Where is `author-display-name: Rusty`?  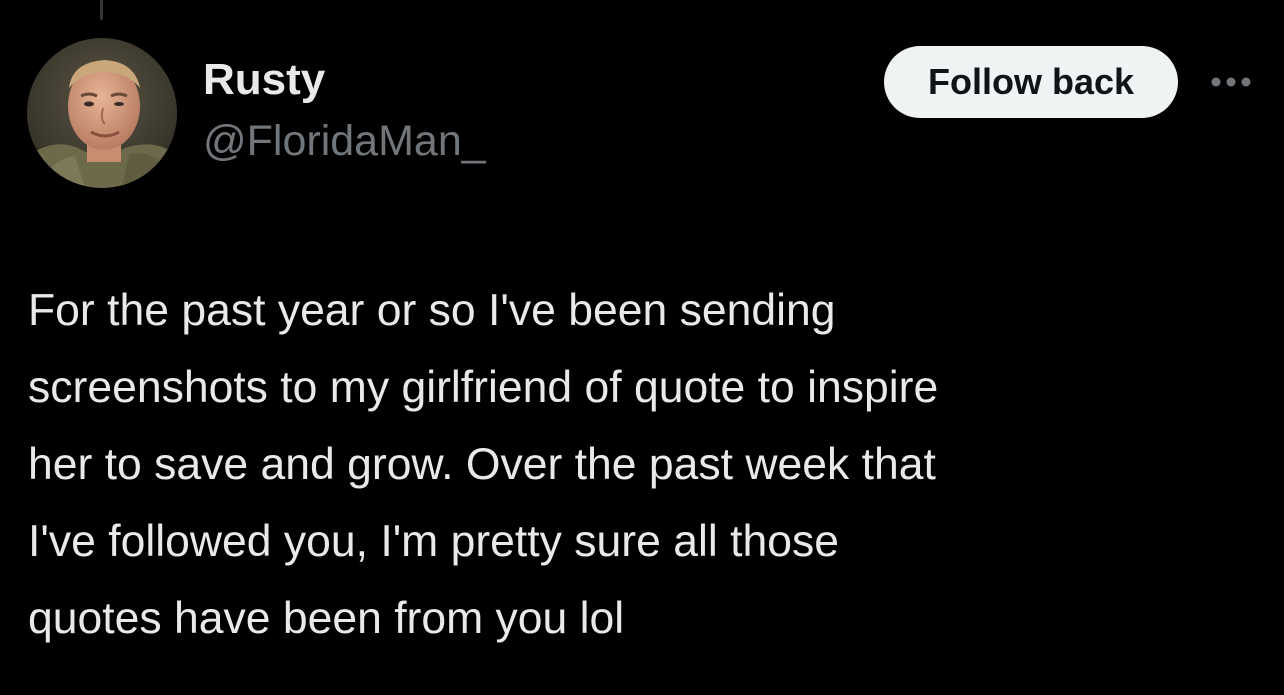 author-display-name: Rusty is located at coordinates (264, 79).